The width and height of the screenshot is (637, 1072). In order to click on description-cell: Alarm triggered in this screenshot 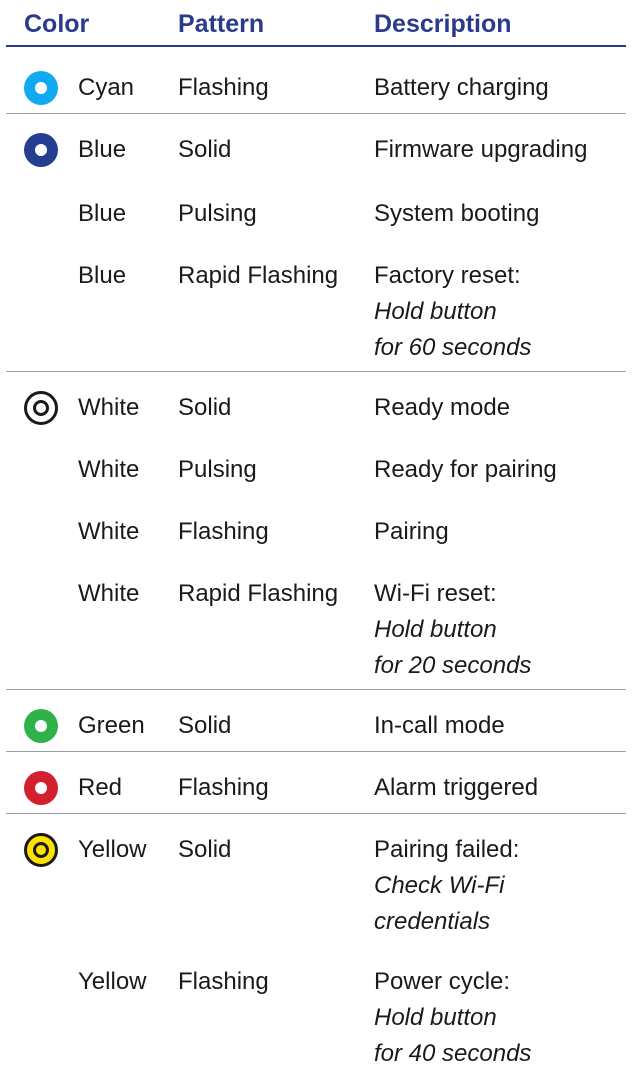, I will do `click(456, 788)`.